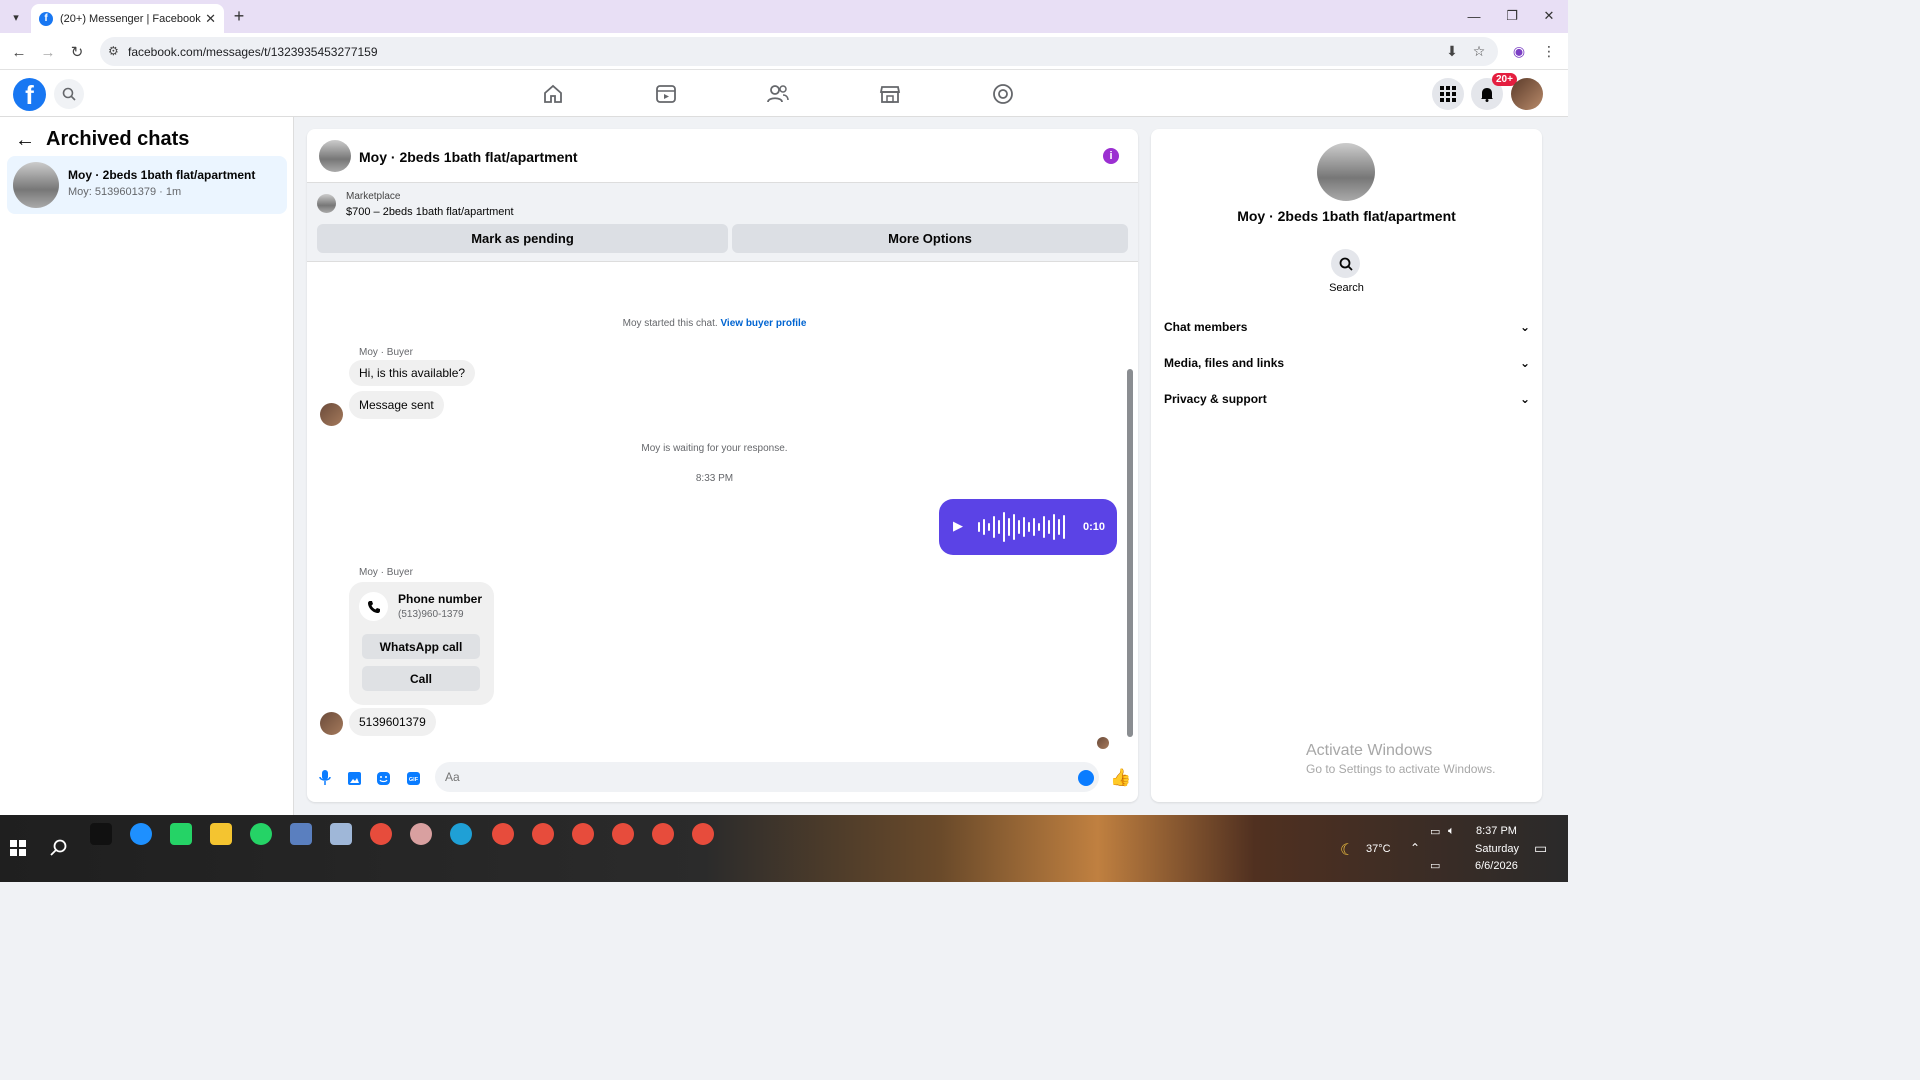 The width and height of the screenshot is (1920, 1080). I want to click on section-label: Chat members, so click(1206, 327).